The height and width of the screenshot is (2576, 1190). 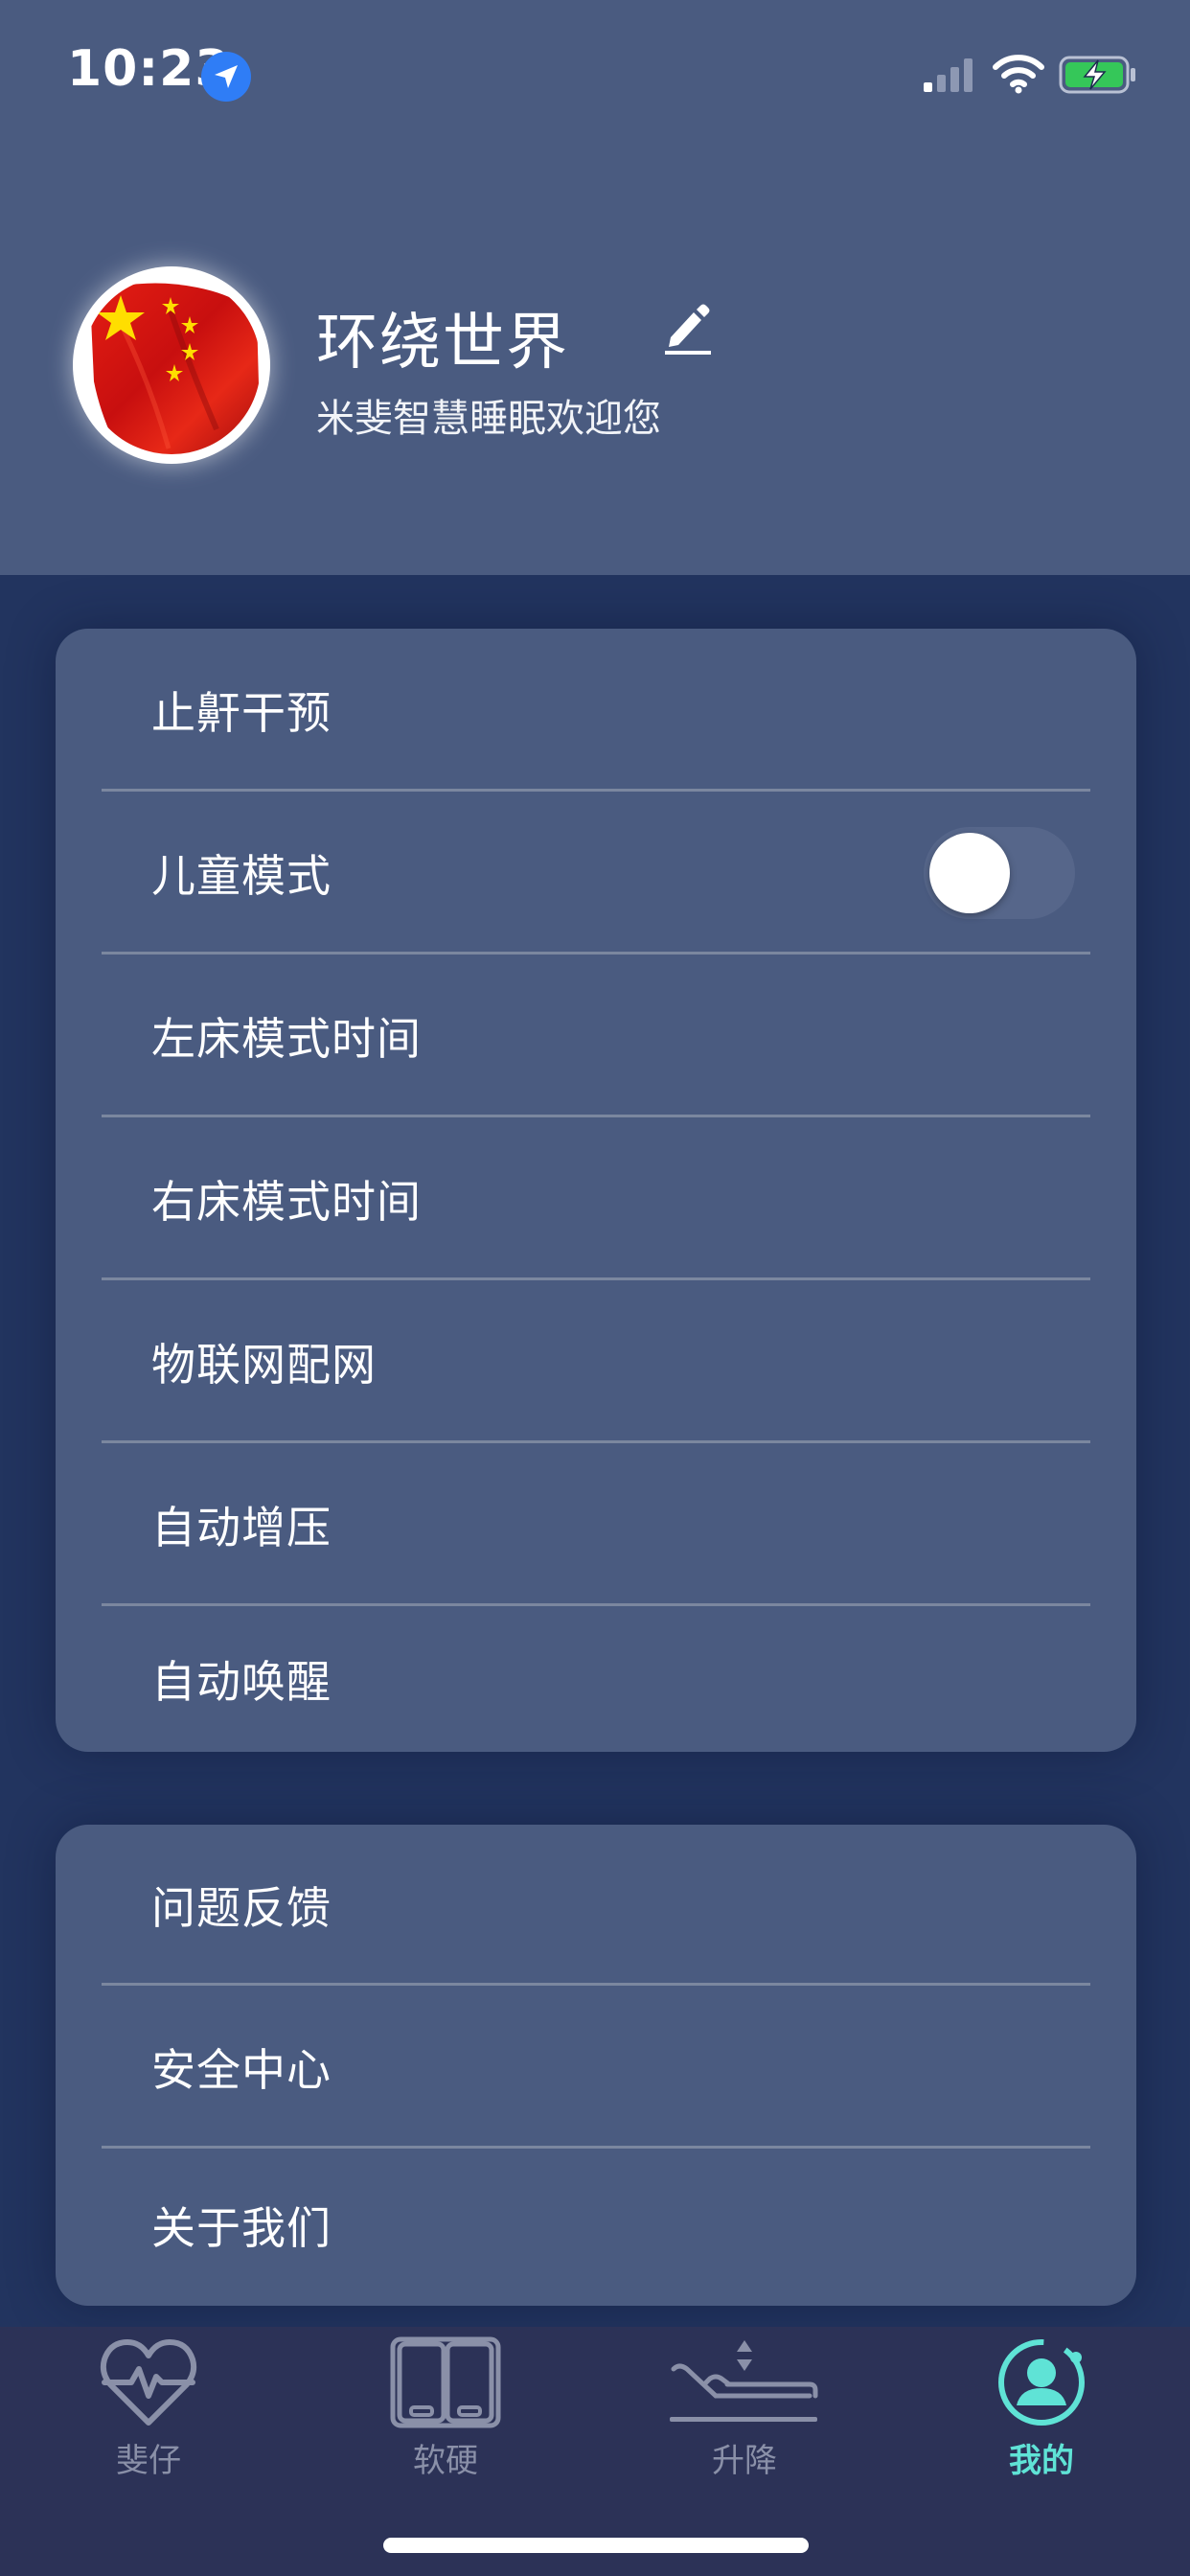 What do you see at coordinates (226, 77) in the screenshot?
I see `location-arrow-icon` at bounding box center [226, 77].